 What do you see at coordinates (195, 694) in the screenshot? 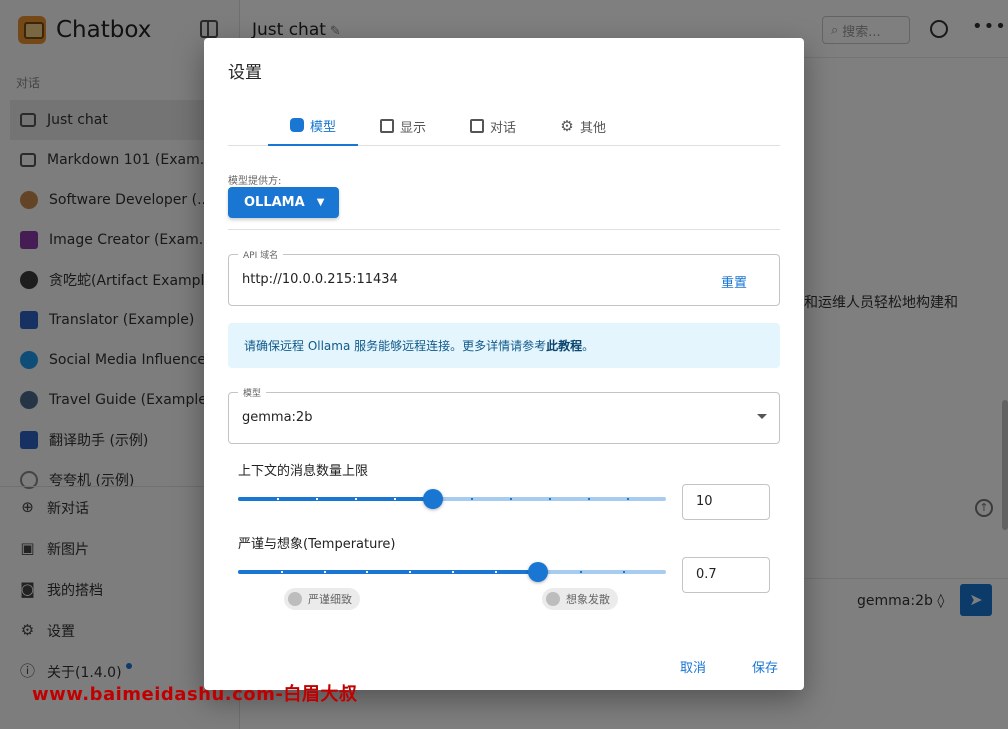
I see `watermark: www.baimeidashu.com-白眉大叔` at bounding box center [195, 694].